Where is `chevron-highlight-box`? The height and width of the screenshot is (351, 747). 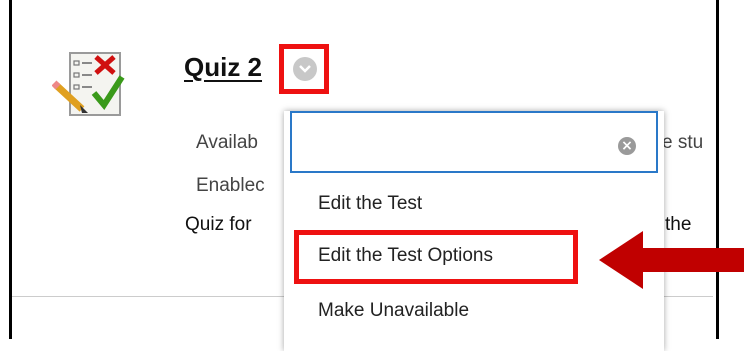 chevron-highlight-box is located at coordinates (304, 69).